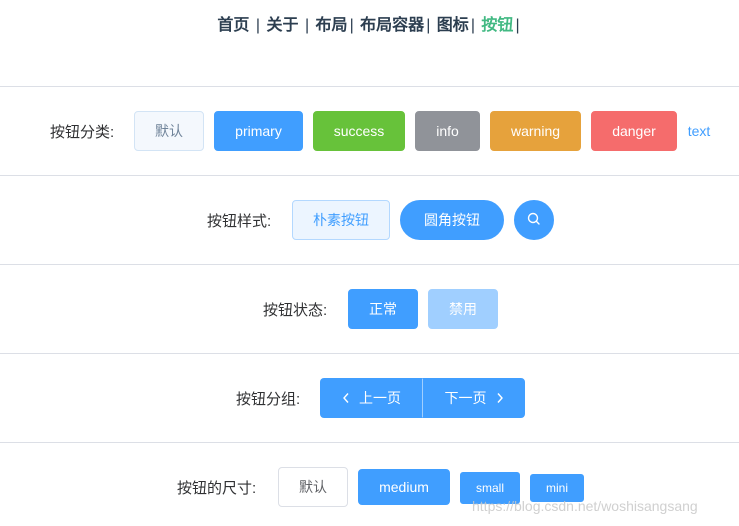 Image resolution: width=739 pixels, height=526 pixels. What do you see at coordinates (463, 309) in the screenshot?
I see `disabled-button: 禁用` at bounding box center [463, 309].